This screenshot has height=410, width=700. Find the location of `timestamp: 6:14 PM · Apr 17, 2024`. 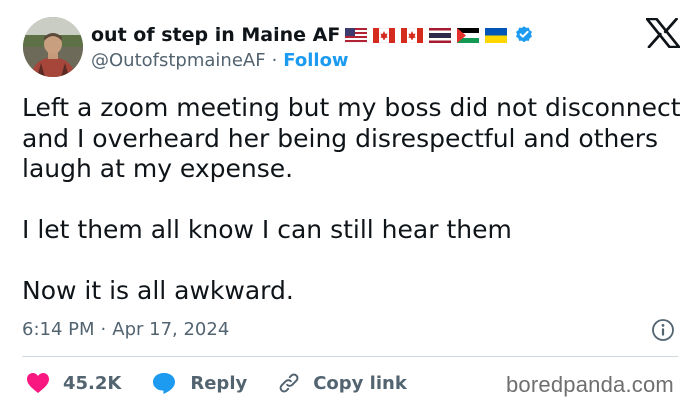

timestamp: 6:14 PM · Apr 17, 2024 is located at coordinates (125, 329).